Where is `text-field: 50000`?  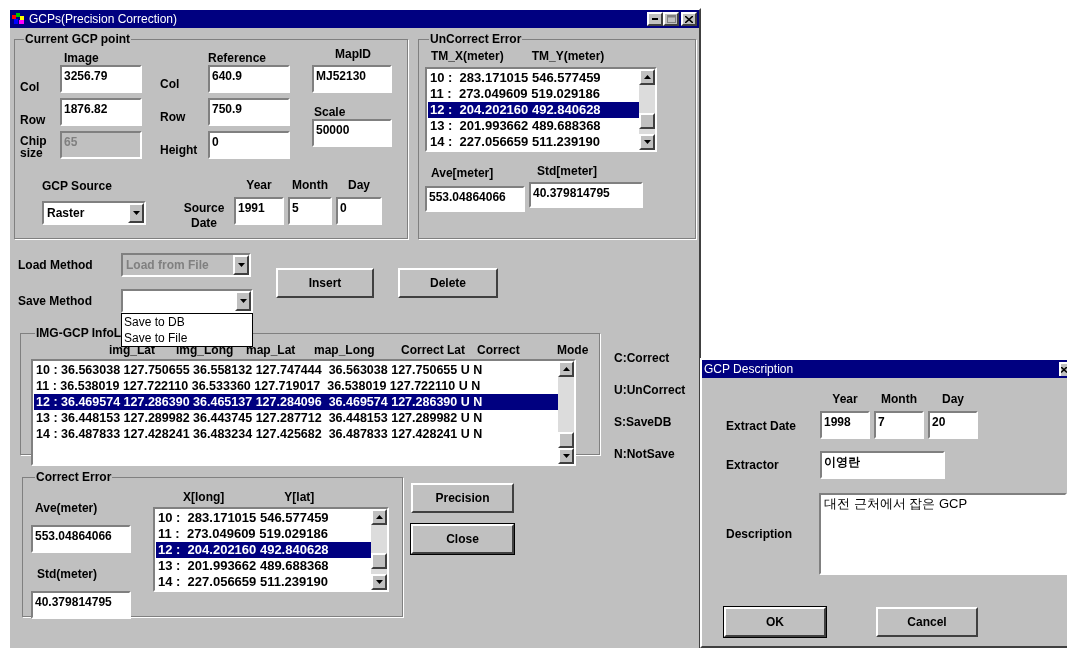 text-field: 50000 is located at coordinates (352, 133).